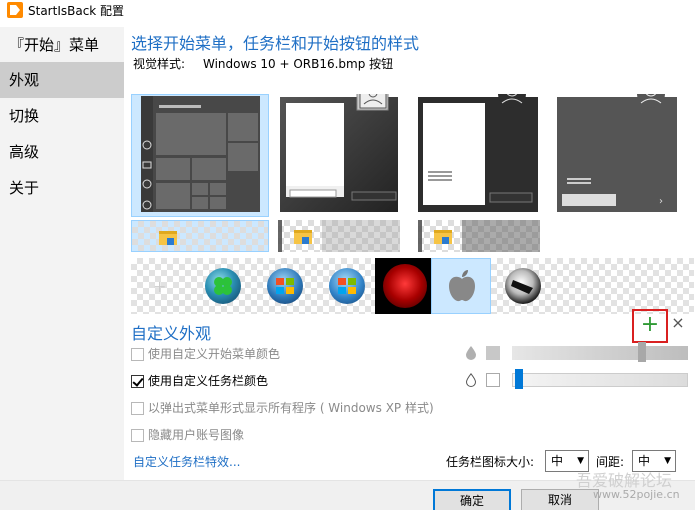 Image resolution: width=695 pixels, height=510 pixels. What do you see at coordinates (208, 381) in the screenshot?
I see `custom-taskbar-color-label: 使用自定义任务栏颜色` at bounding box center [208, 381].